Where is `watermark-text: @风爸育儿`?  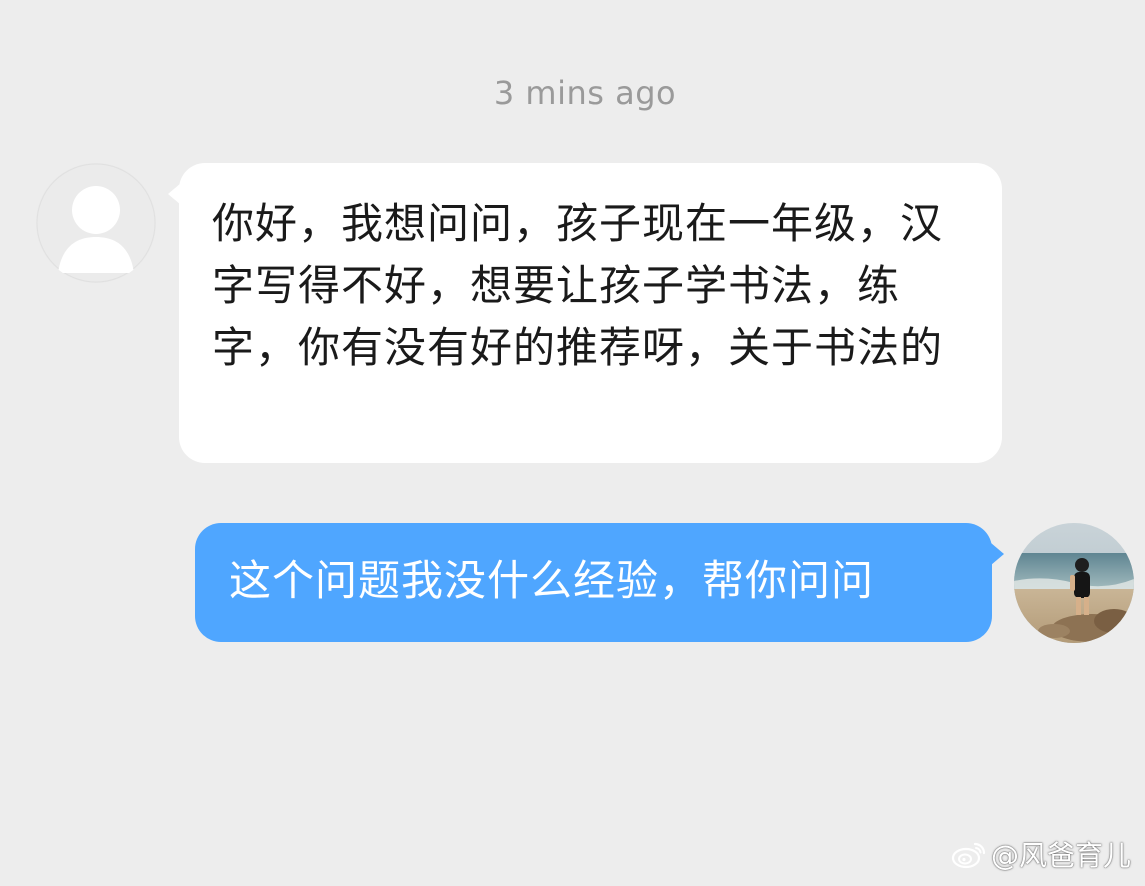 watermark-text: @风爸育儿 is located at coordinates (1060, 855).